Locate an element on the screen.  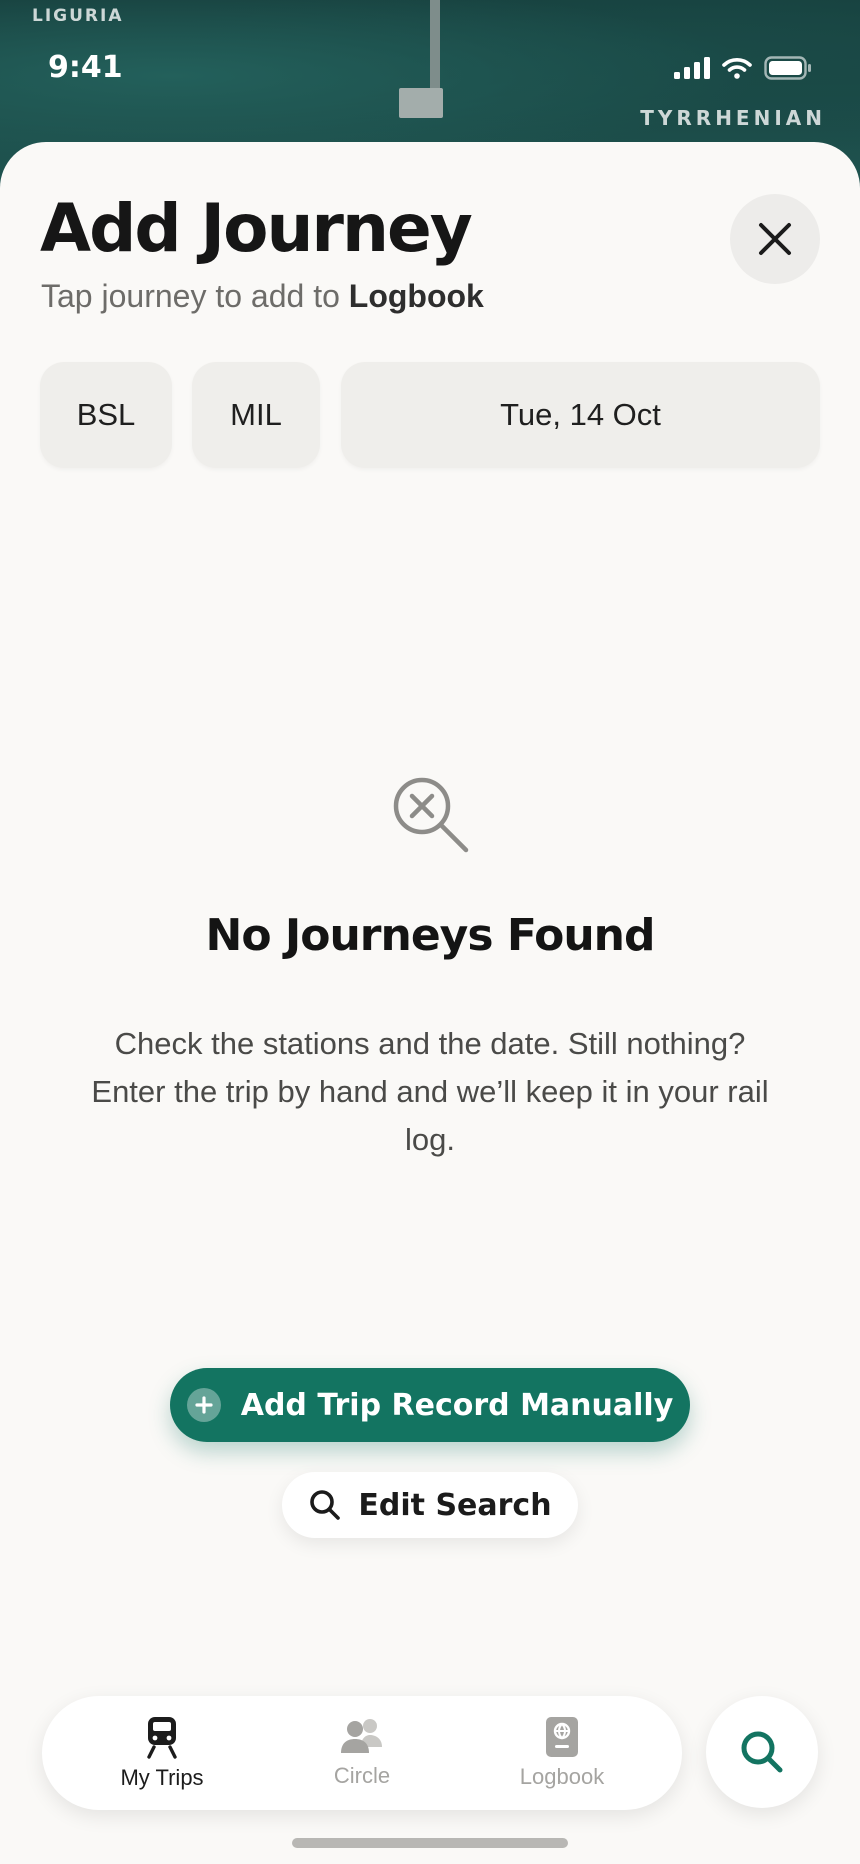
add-trip-manually-label: Add Trip Record Manually is located at coordinates (457, 1405).